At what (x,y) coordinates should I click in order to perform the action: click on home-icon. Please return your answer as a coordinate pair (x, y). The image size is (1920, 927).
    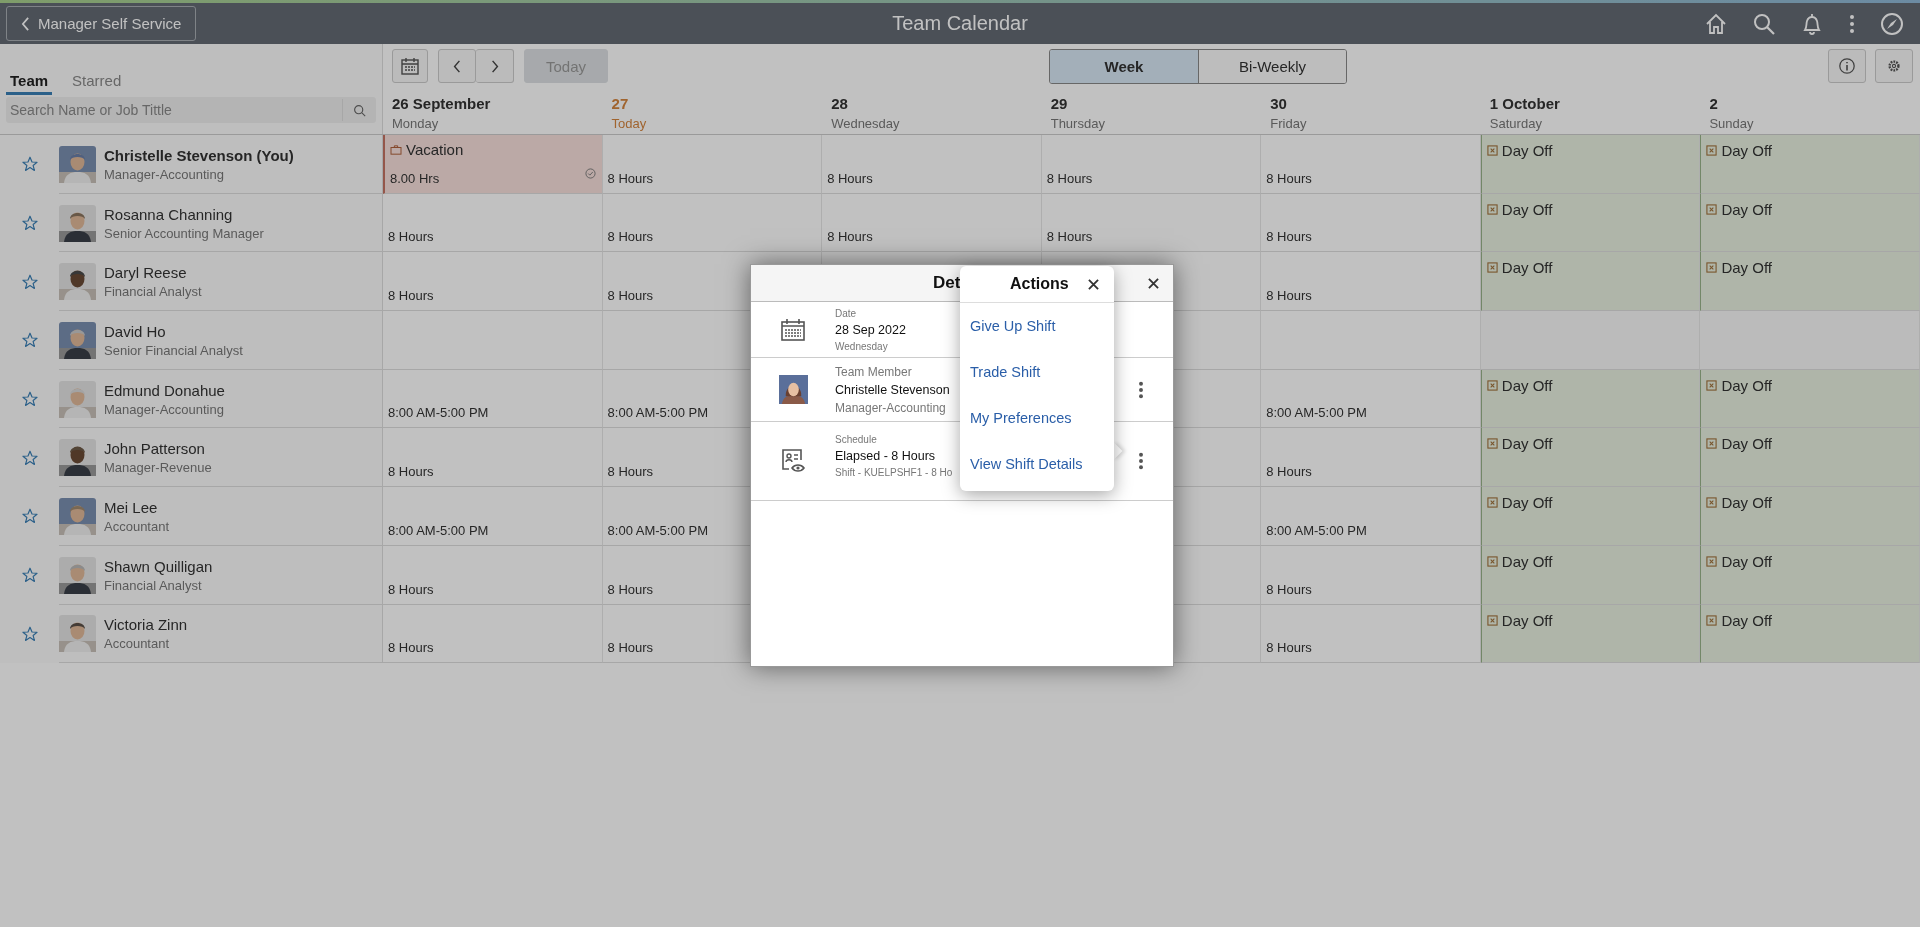
    Looking at the image, I should click on (1716, 23).